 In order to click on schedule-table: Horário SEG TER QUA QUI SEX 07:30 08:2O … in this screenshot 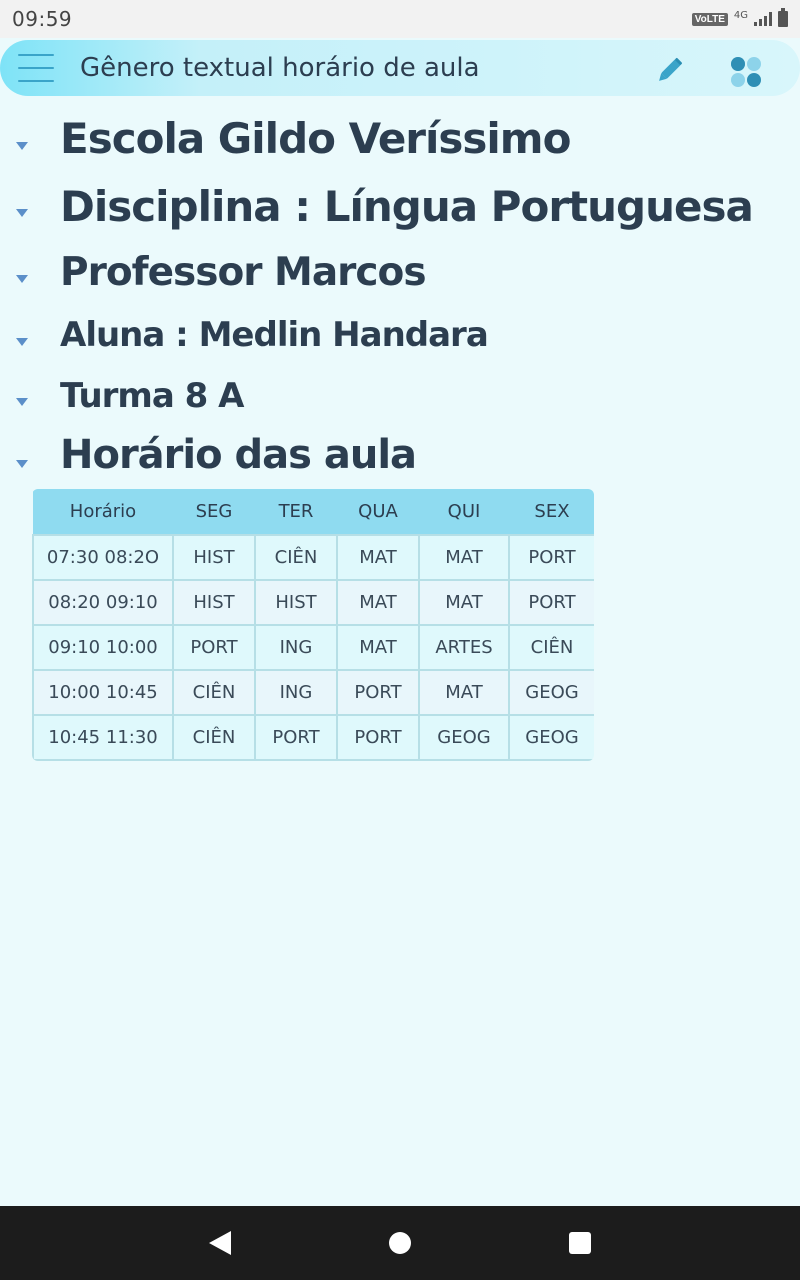, I will do `click(313, 625)`.